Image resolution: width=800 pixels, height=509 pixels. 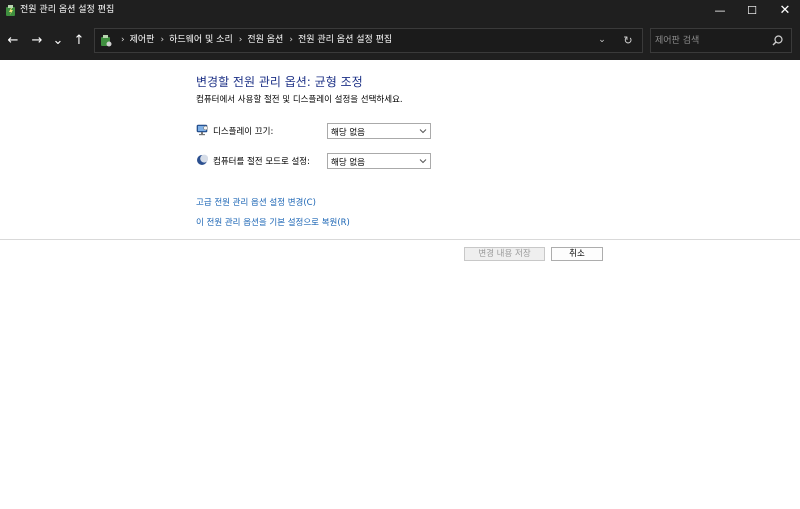 I want to click on sleep-select: 해당 없음, so click(x=379, y=161).